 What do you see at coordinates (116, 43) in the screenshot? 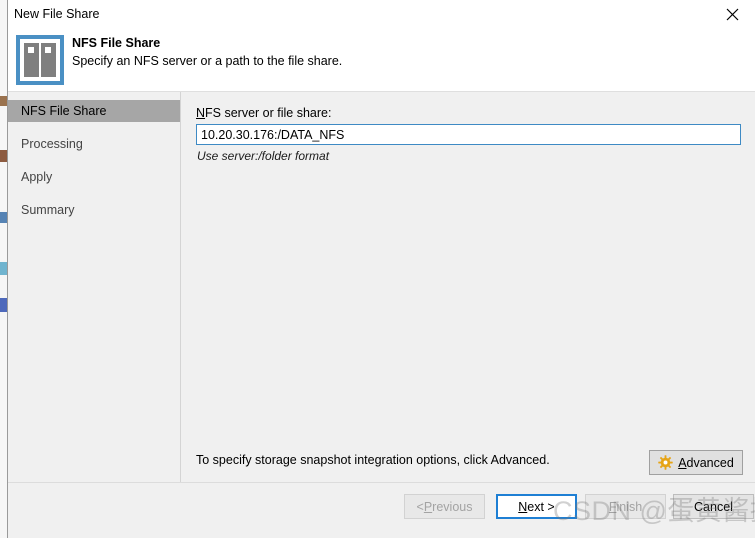
I see `page-title: NFS File Share` at bounding box center [116, 43].